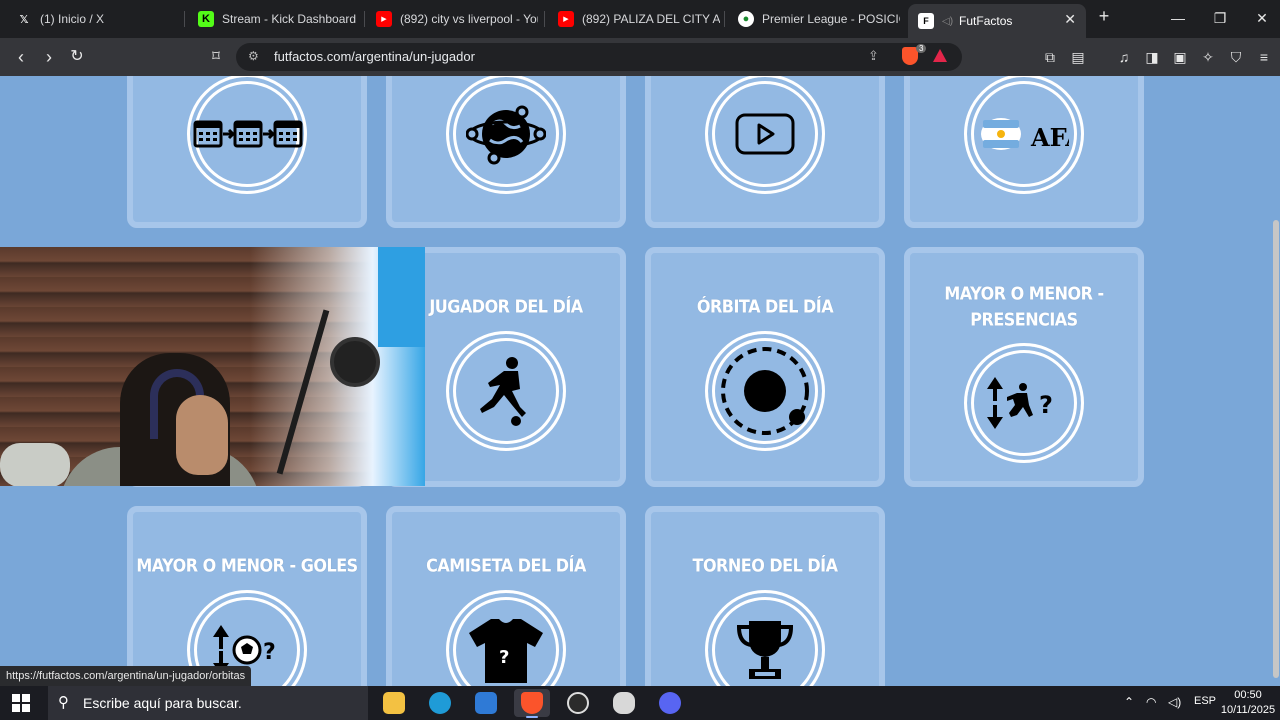  I want to click on wallet-icon: ▣, so click(1180, 57).